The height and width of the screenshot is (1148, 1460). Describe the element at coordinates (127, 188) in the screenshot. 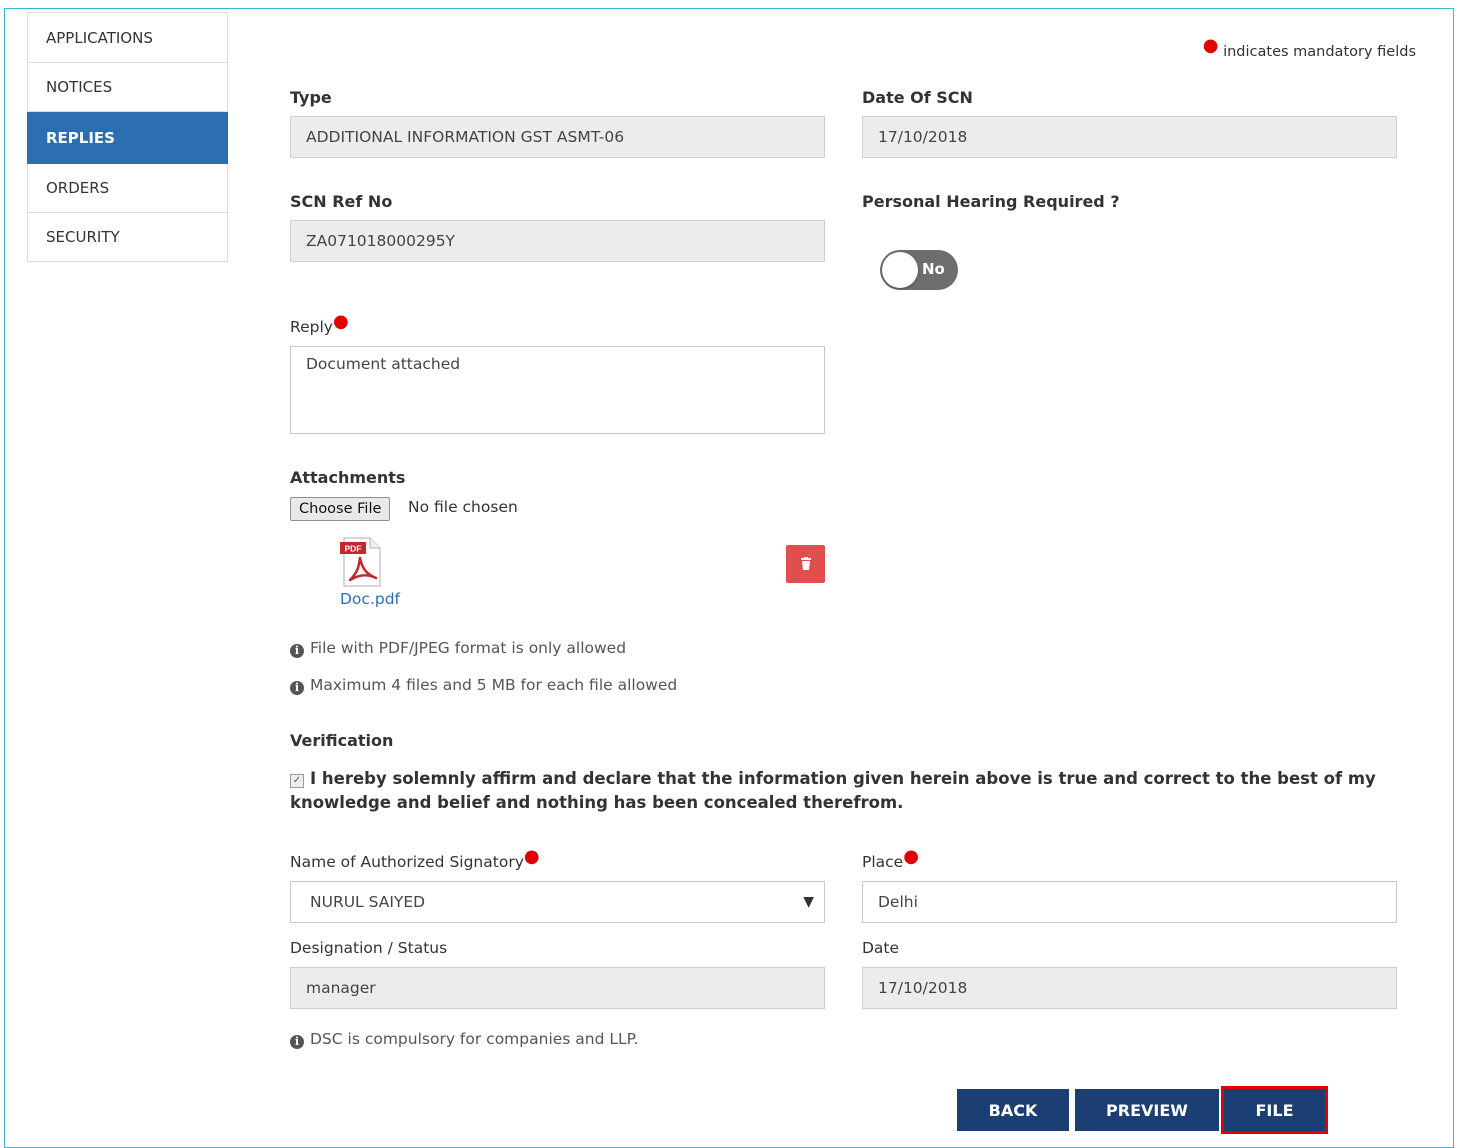

I see `sidebar-item-orders: ORDERS` at that location.